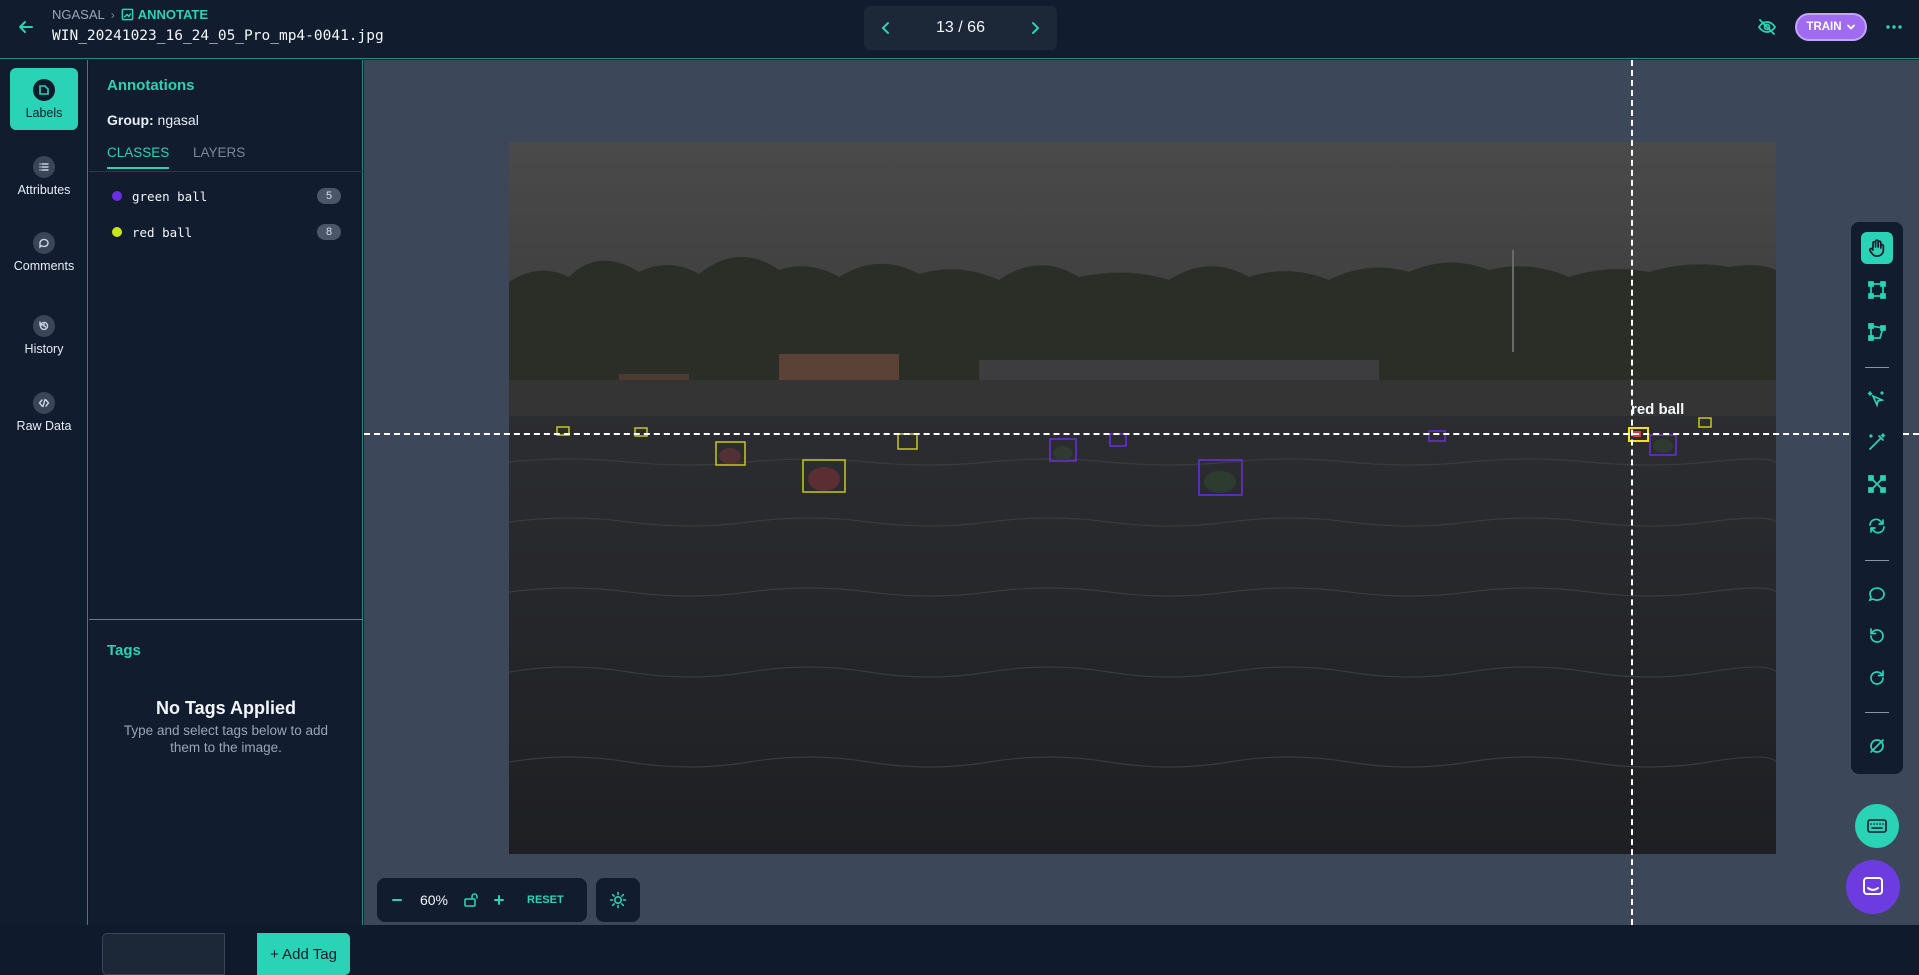 The width and height of the screenshot is (1919, 975). I want to click on magic-wand-icon, so click(1877, 441).